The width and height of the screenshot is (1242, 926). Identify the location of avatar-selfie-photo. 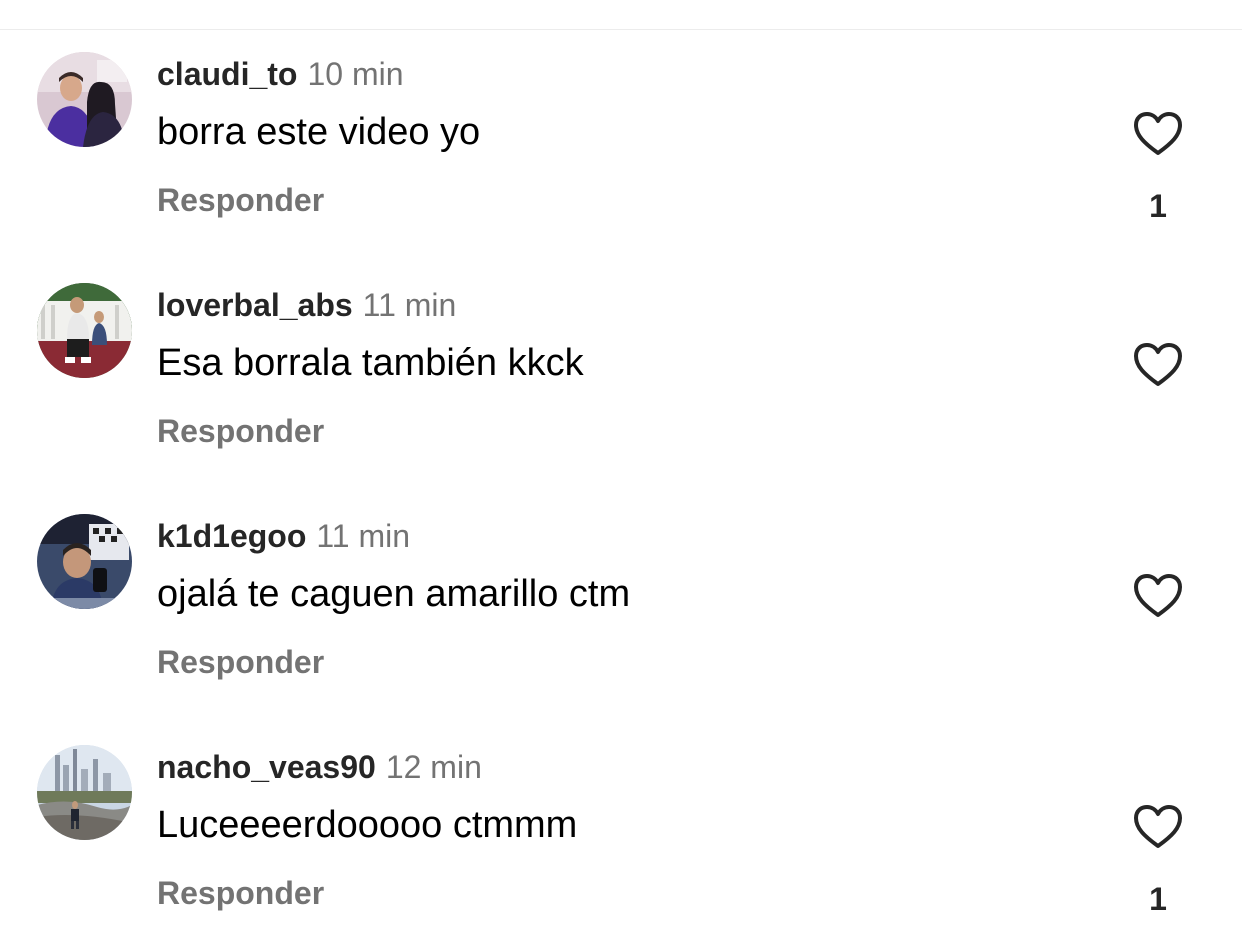
(84, 561).